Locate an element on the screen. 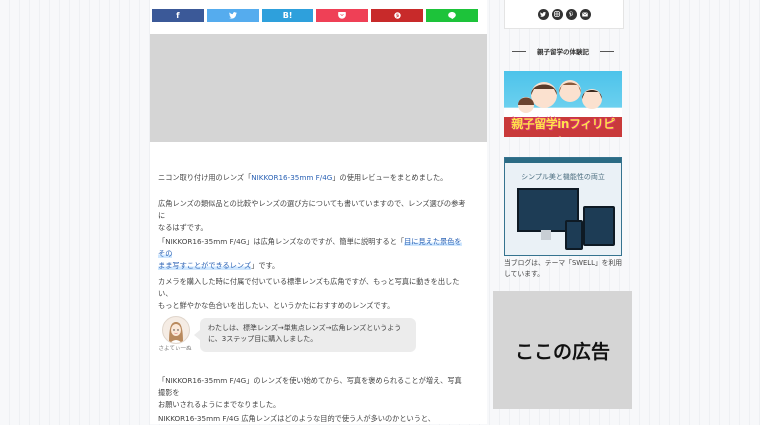  line-icon is located at coordinates (452, 15).